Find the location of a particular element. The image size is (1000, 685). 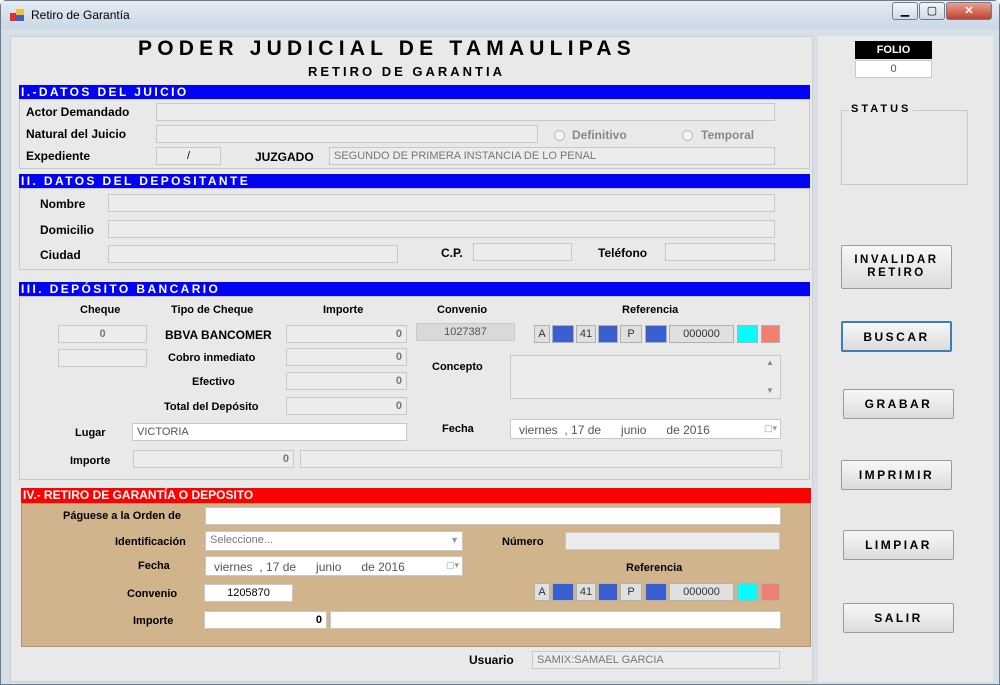

cheque-field: 0 is located at coordinates (102, 334).